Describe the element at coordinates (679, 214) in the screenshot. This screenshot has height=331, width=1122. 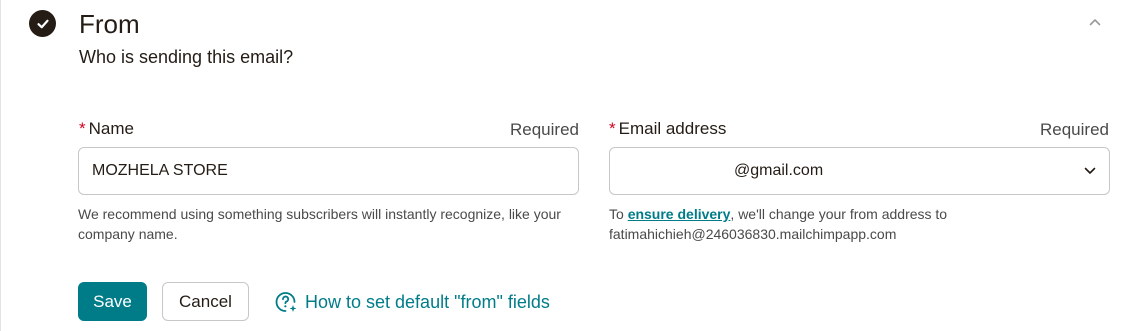
I see `ensure-delivery-link: ensure delivery` at that location.